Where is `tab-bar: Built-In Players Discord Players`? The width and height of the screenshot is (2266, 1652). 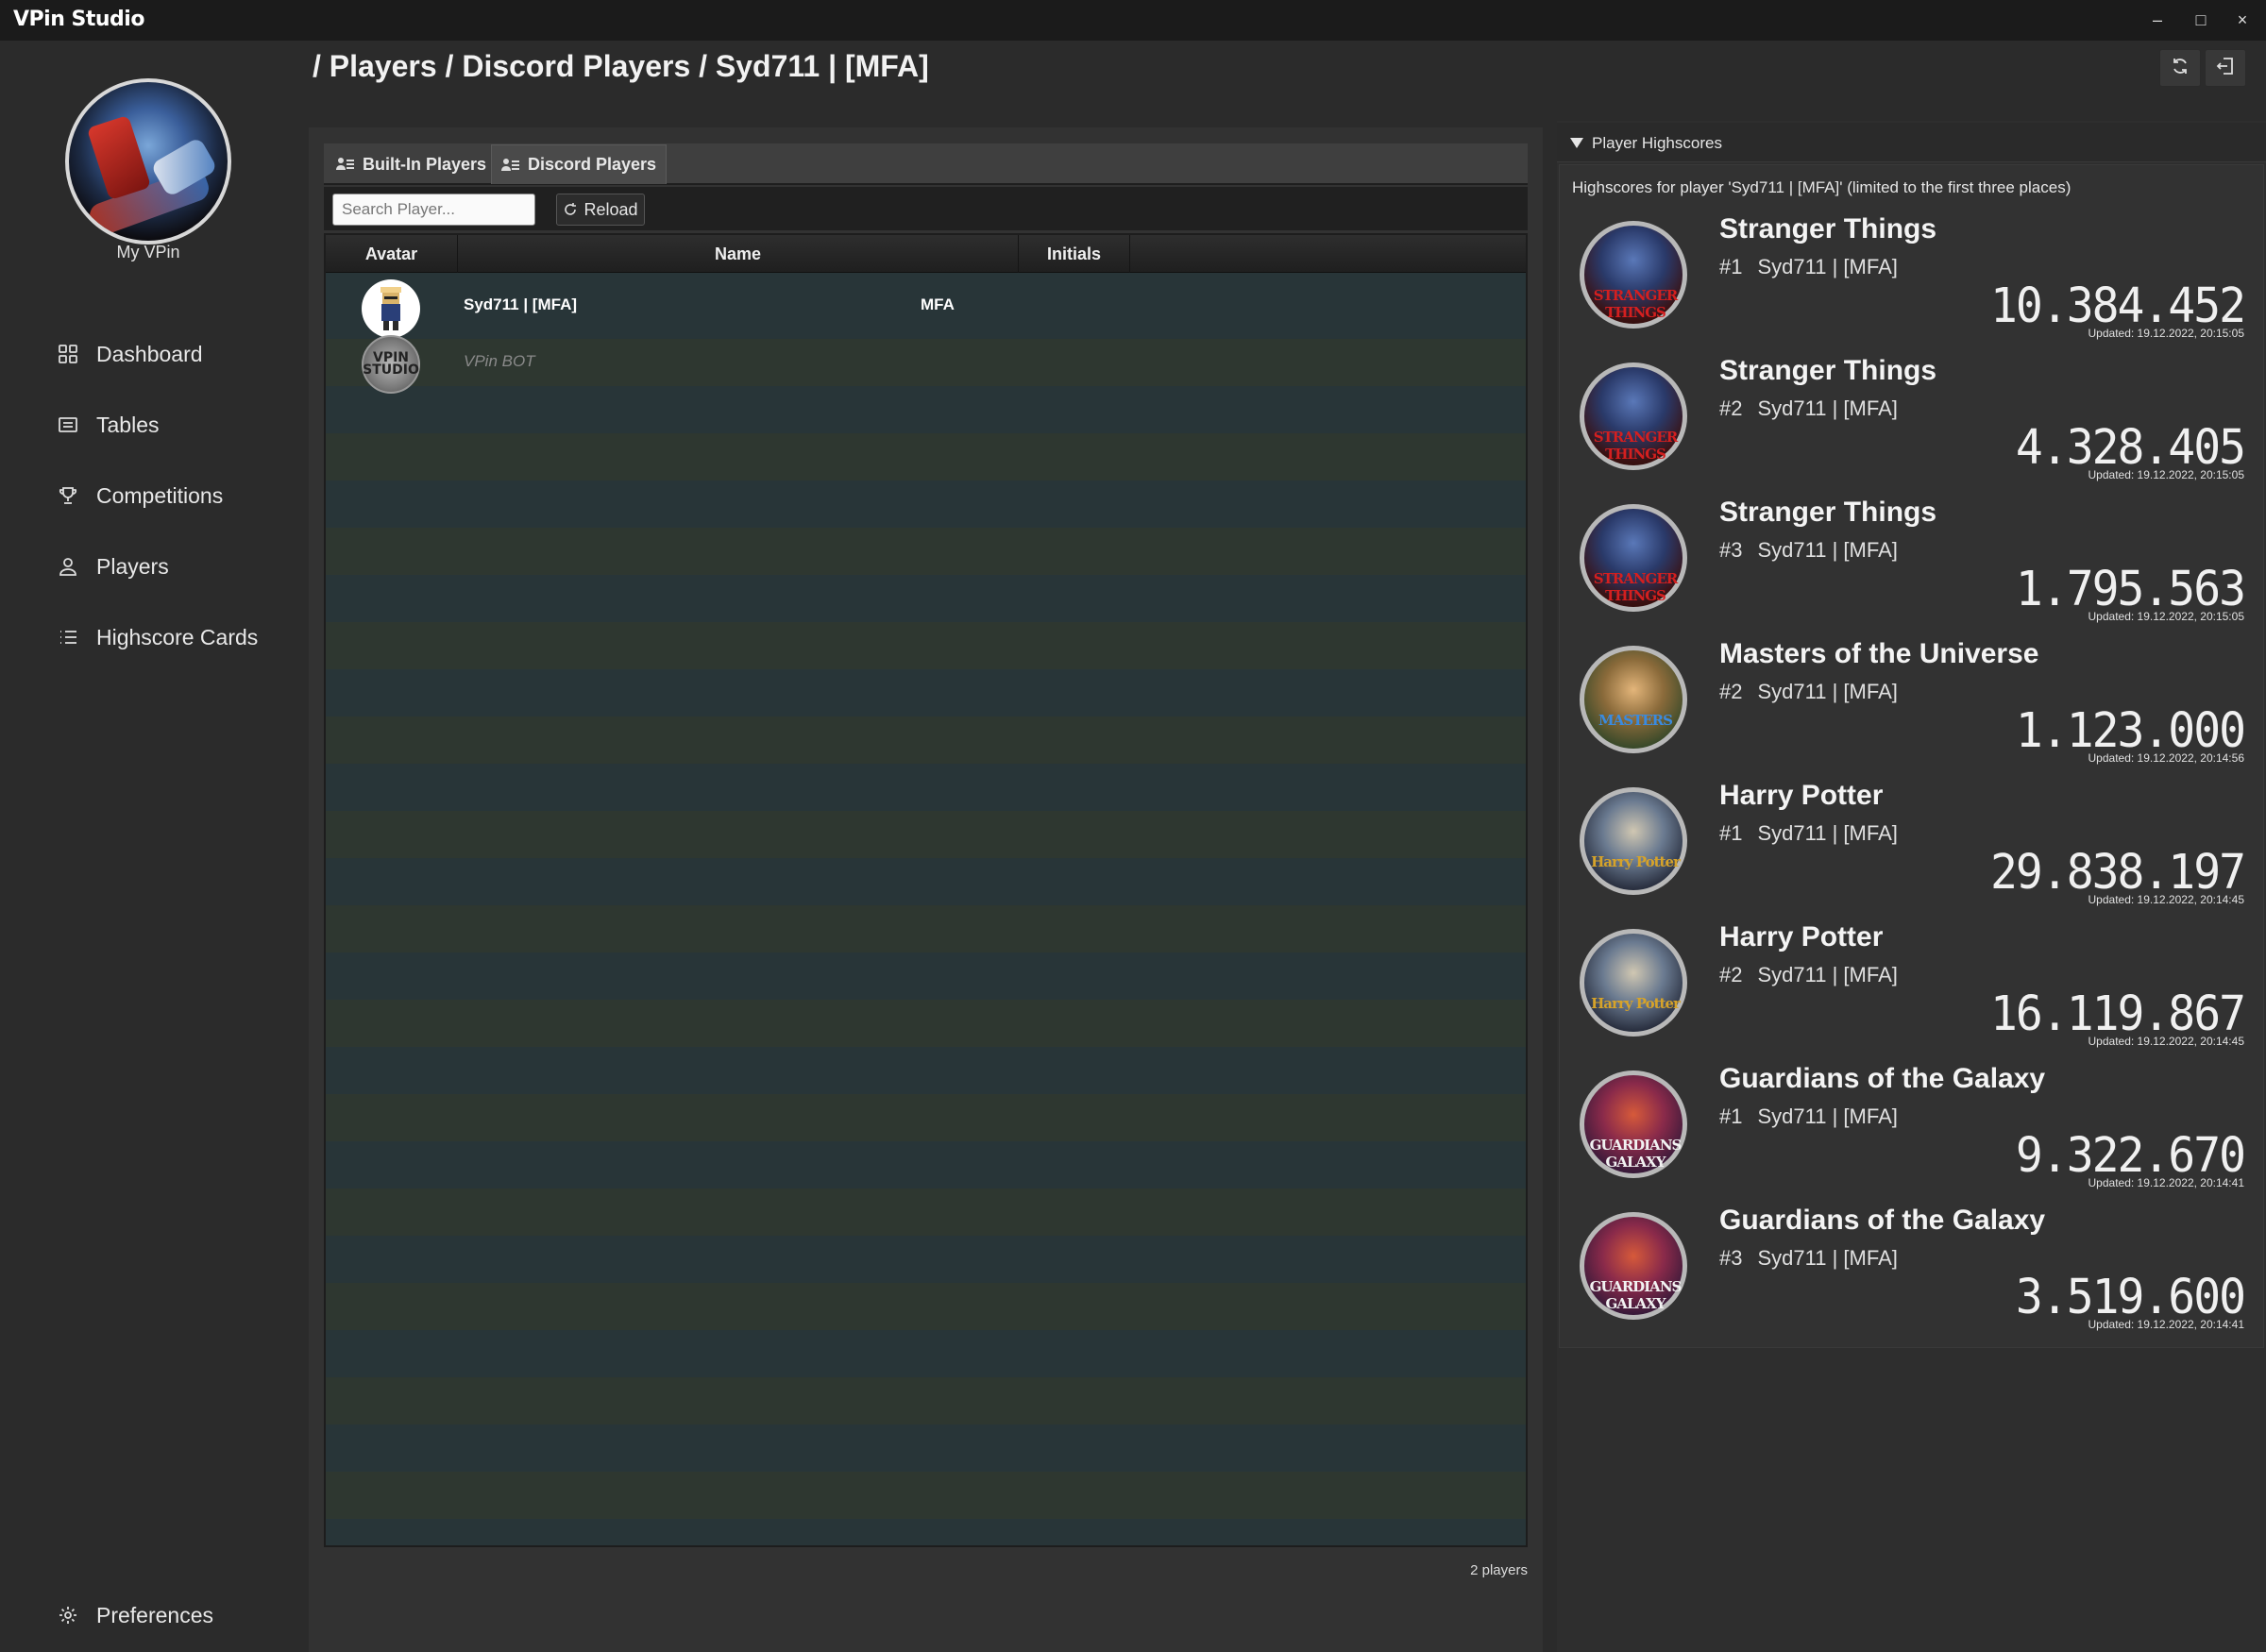 tab-bar: Built-In Players Discord Players is located at coordinates (926, 164).